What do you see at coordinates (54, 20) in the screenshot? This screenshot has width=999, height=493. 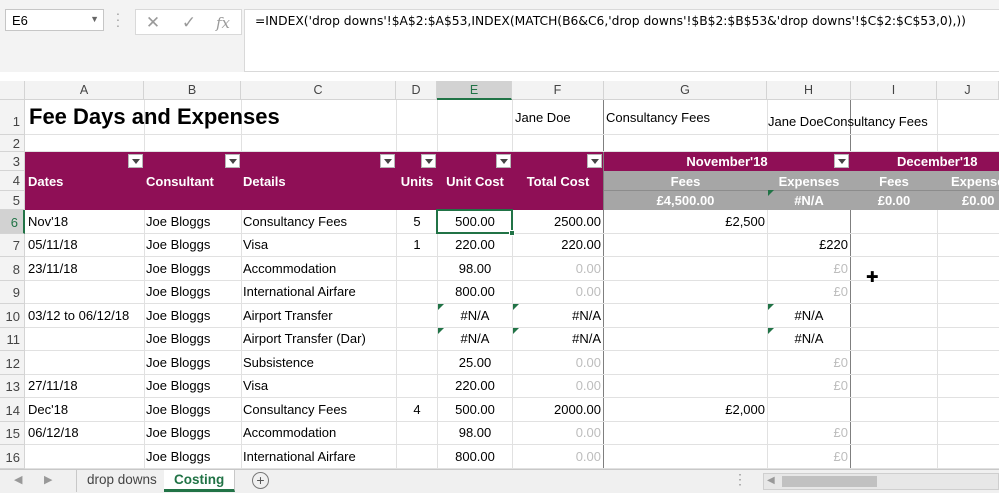 I see `name-box: E6 ▼` at bounding box center [54, 20].